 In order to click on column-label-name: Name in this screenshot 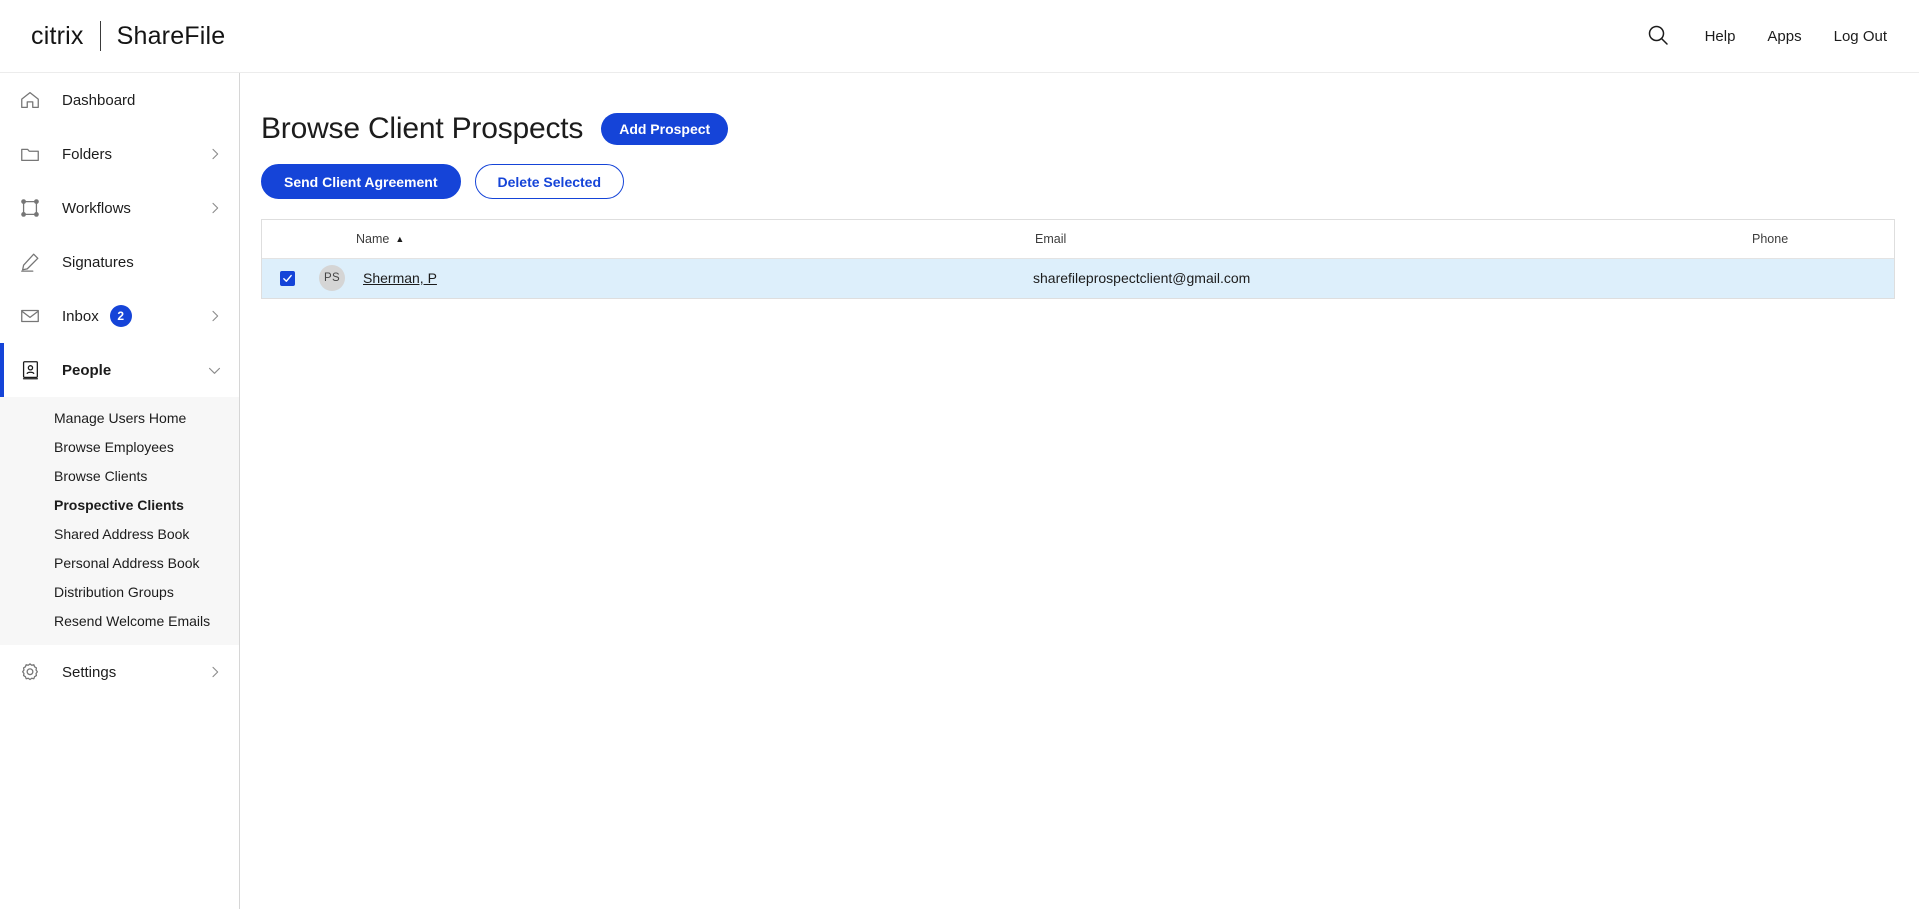, I will do `click(373, 238)`.